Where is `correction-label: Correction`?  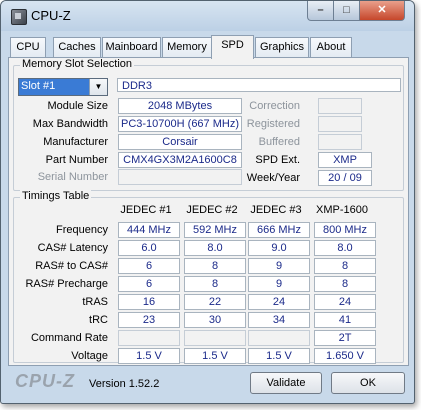 correction-label: Correction is located at coordinates (274, 106).